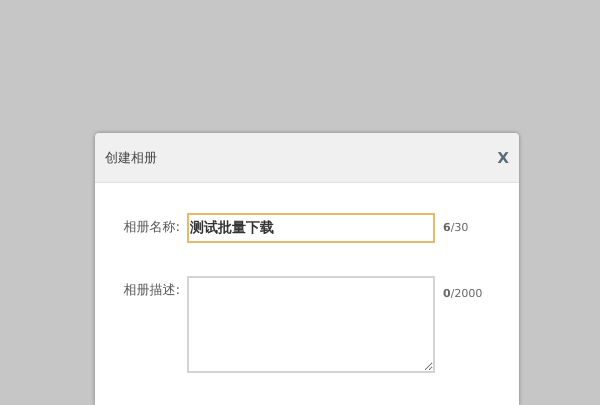 The height and width of the screenshot is (405, 600). What do you see at coordinates (151, 228) in the screenshot?
I see `field-label: 相册名称:` at bounding box center [151, 228].